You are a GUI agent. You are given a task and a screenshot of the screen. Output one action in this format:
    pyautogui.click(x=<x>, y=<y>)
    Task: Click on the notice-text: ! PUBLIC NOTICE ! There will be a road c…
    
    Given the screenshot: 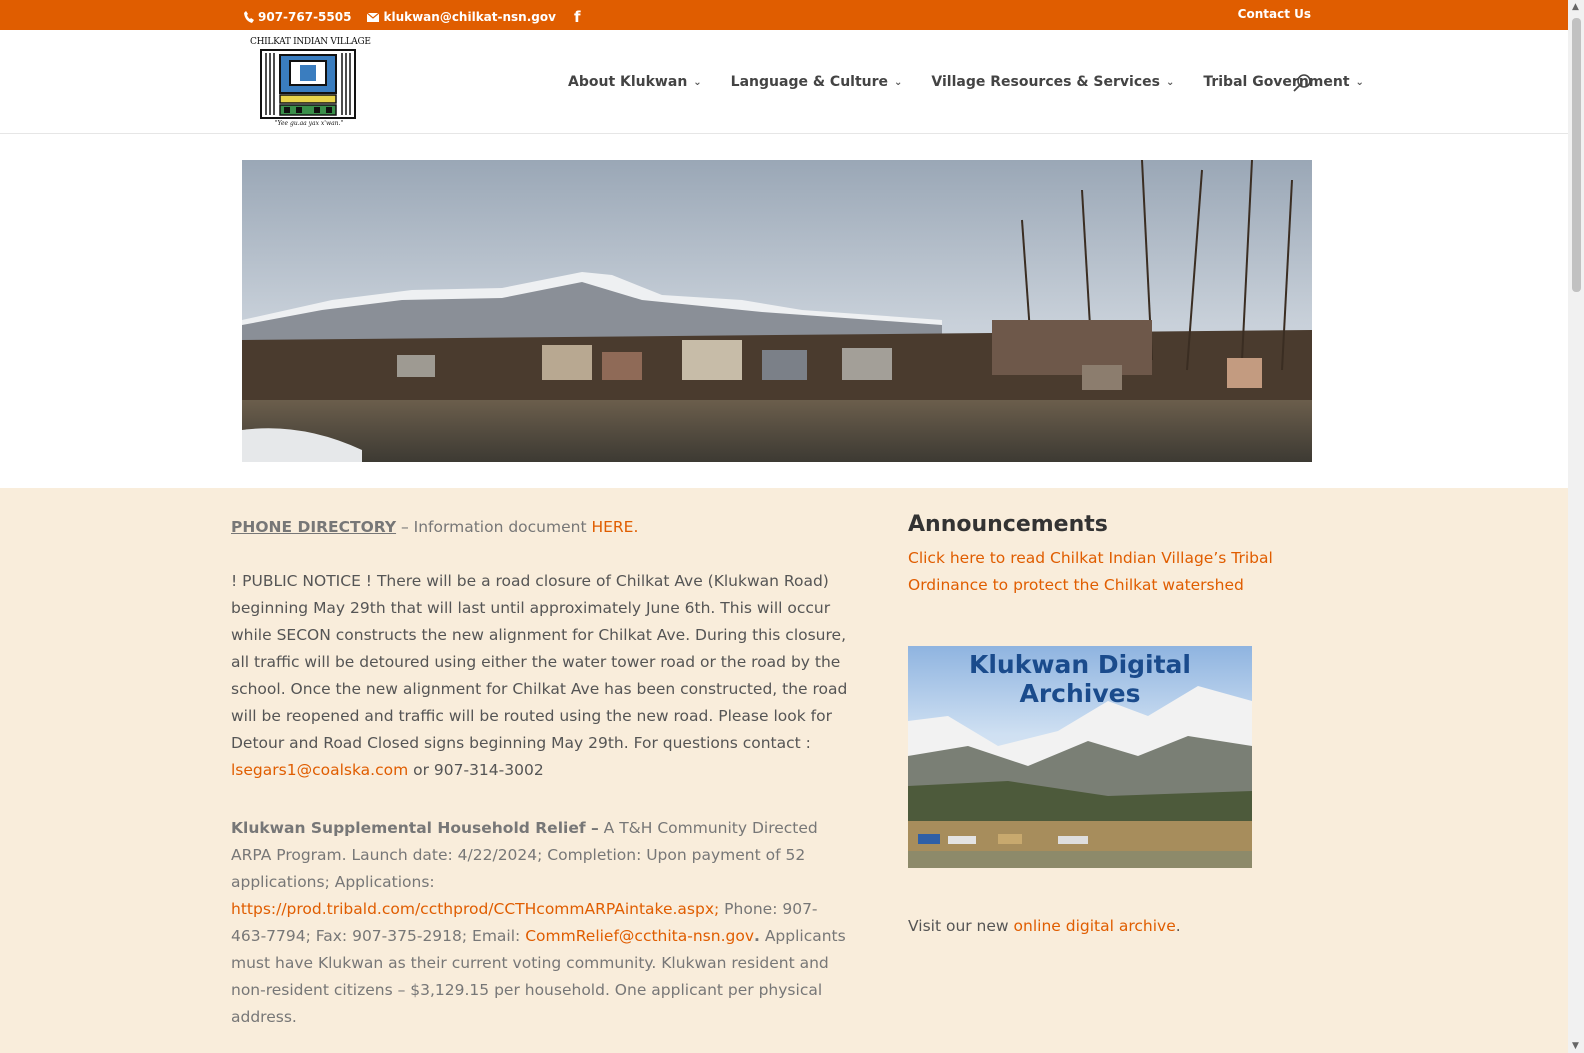 What is the action you would take?
    pyautogui.click(x=539, y=662)
    